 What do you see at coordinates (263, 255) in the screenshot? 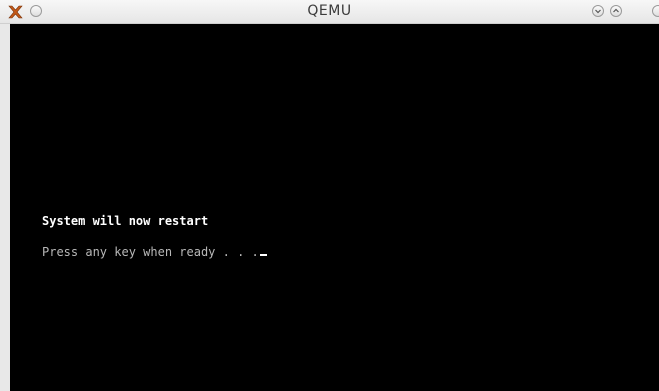
I see `text-cursor` at bounding box center [263, 255].